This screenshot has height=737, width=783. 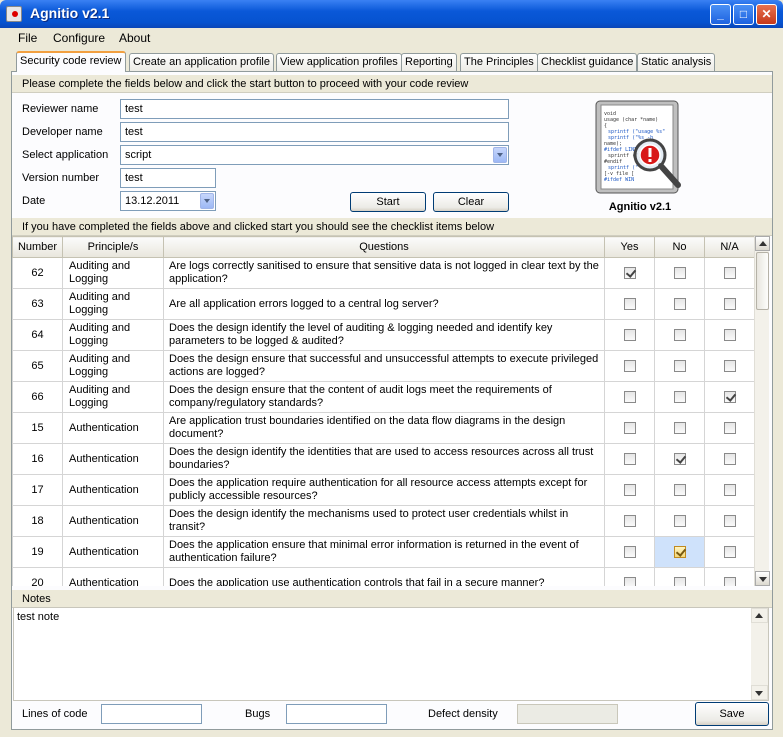 I want to click on title-bar: Agnitio v2.1 _ □ ✕, so click(x=391, y=14).